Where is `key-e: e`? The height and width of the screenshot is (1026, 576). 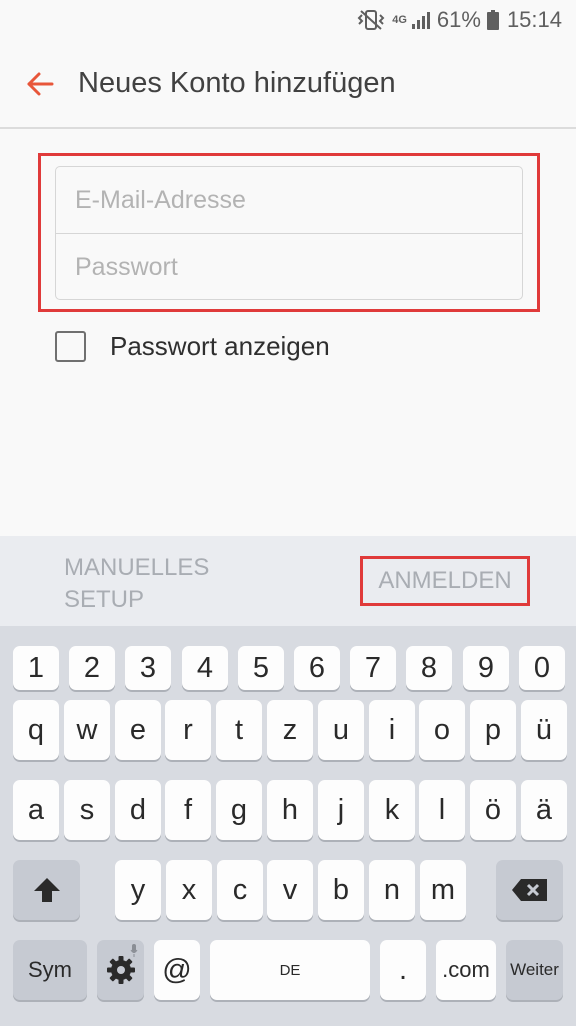 key-e: e is located at coordinates (138, 730).